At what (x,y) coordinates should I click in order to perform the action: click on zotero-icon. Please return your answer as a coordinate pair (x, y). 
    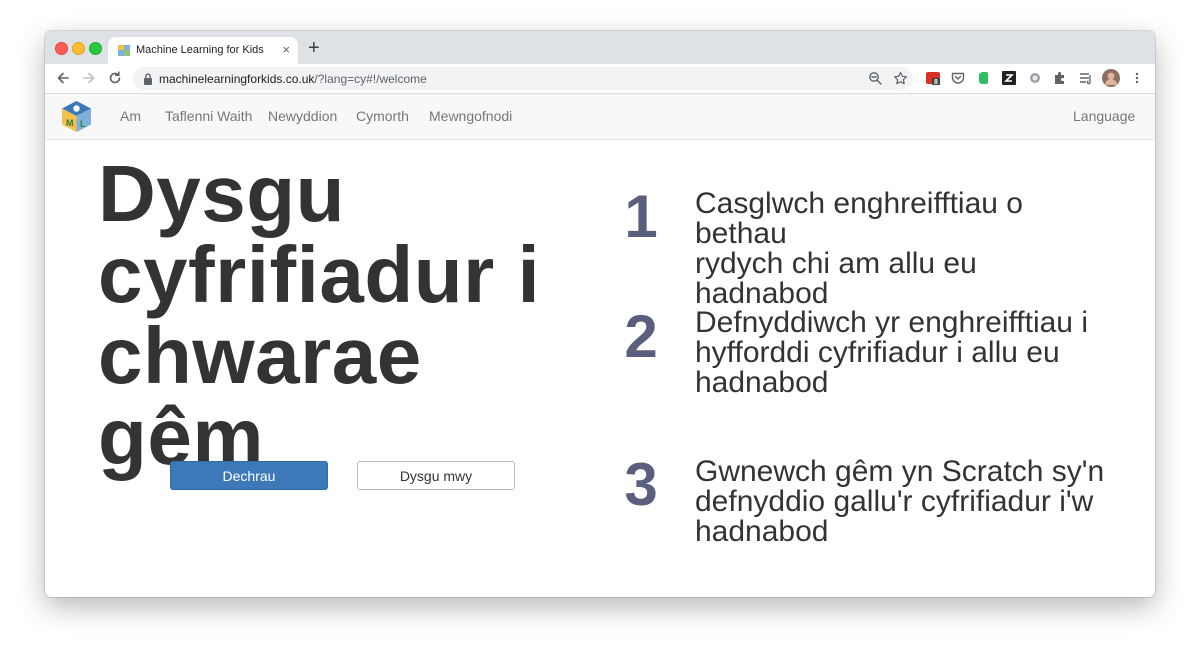
    Looking at the image, I should click on (1009, 78).